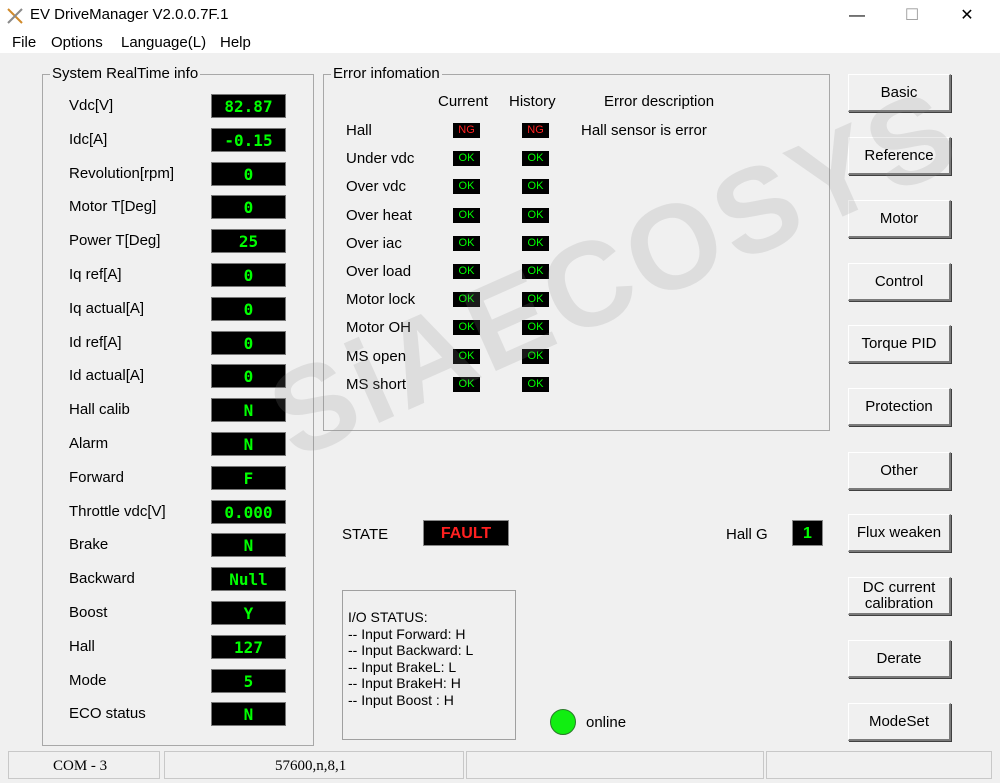 This screenshot has height=783, width=1000. What do you see at coordinates (102, 578) in the screenshot?
I see `realtime-label: Backward` at bounding box center [102, 578].